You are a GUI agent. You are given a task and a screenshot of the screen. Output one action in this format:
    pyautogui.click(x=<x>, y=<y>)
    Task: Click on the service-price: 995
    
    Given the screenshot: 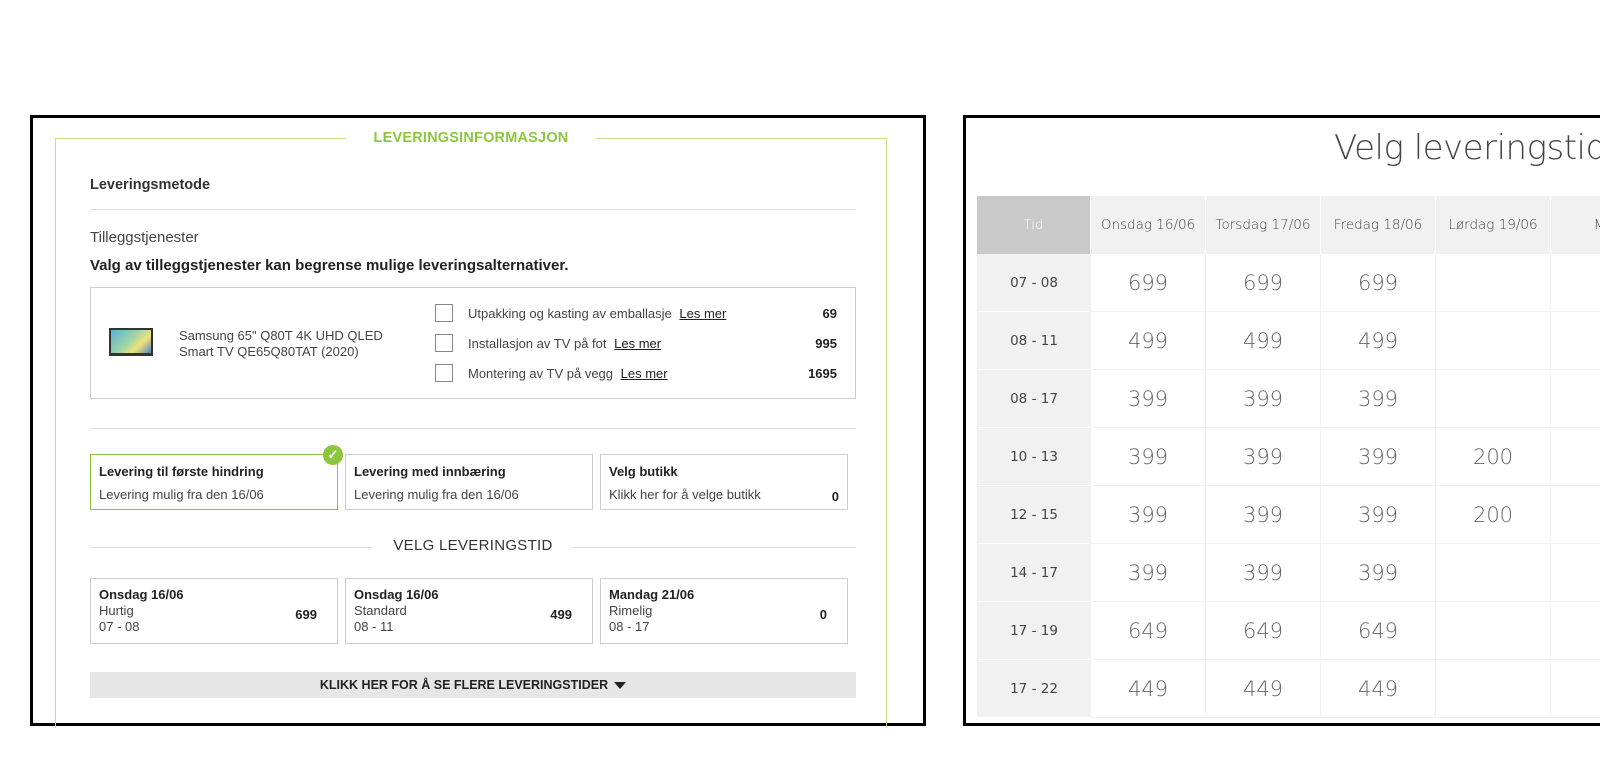 What is the action you would take?
    pyautogui.click(x=826, y=343)
    